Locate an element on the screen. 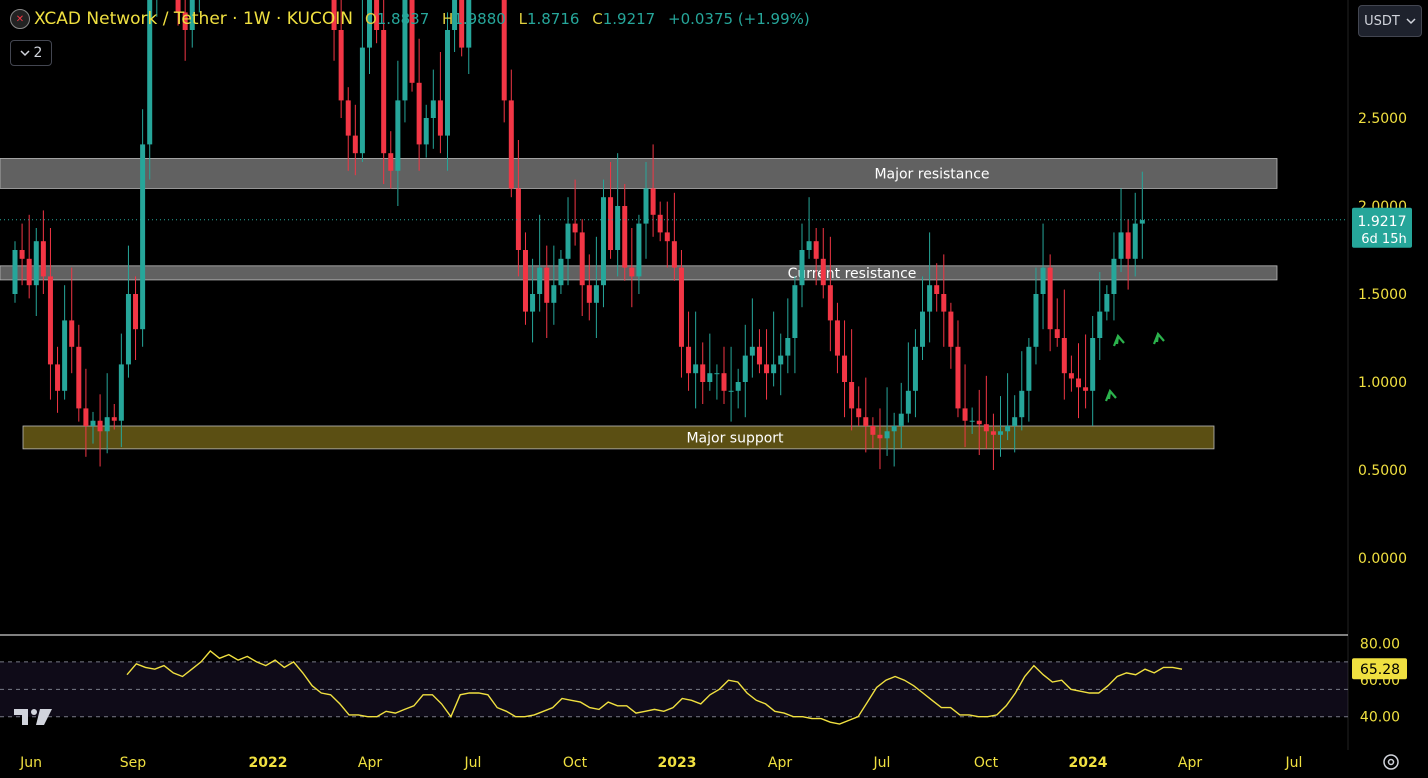 The height and width of the screenshot is (778, 1428). x-tick-label: Jul is located at coordinates (882, 763).